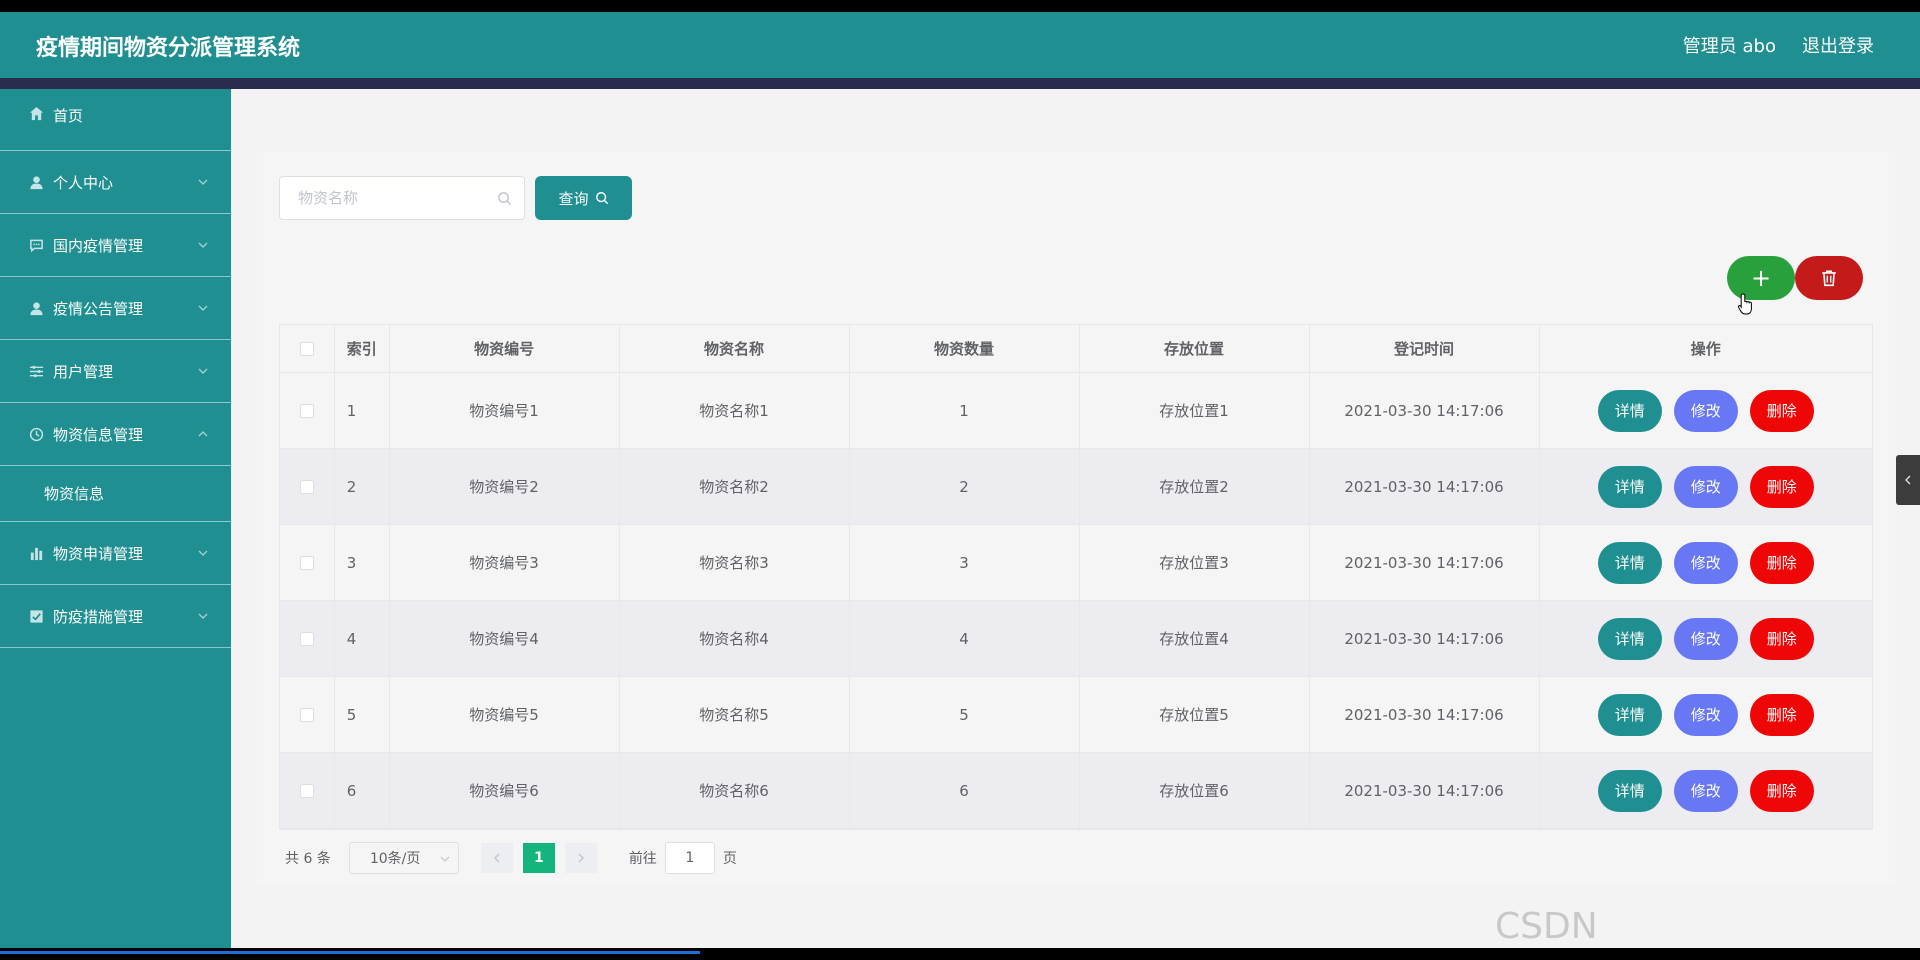 The width and height of the screenshot is (1920, 960). Describe the element at coordinates (203, 434) in the screenshot. I see `chevron-up-icon` at that location.